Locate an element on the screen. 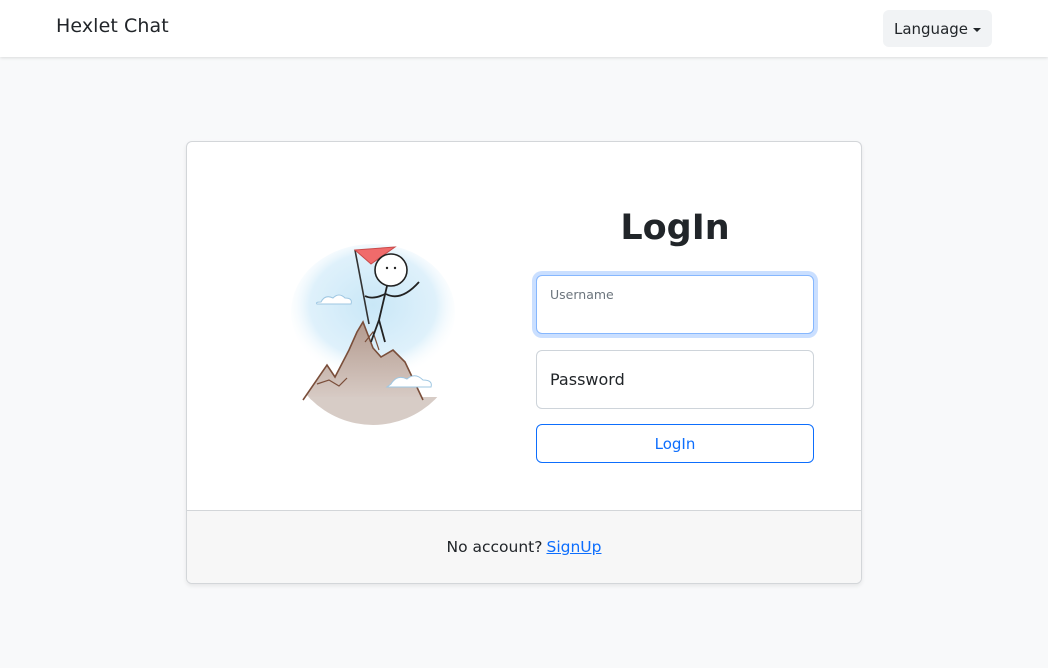  no-account-text: No account? is located at coordinates (494, 547).